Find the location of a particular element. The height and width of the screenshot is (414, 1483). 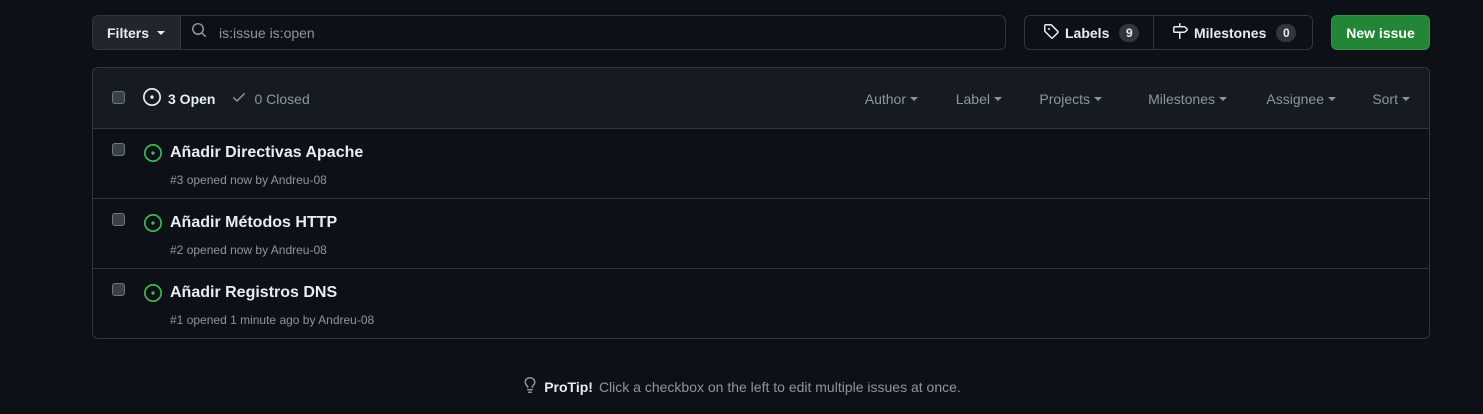

author-menu: Author is located at coordinates (891, 99).